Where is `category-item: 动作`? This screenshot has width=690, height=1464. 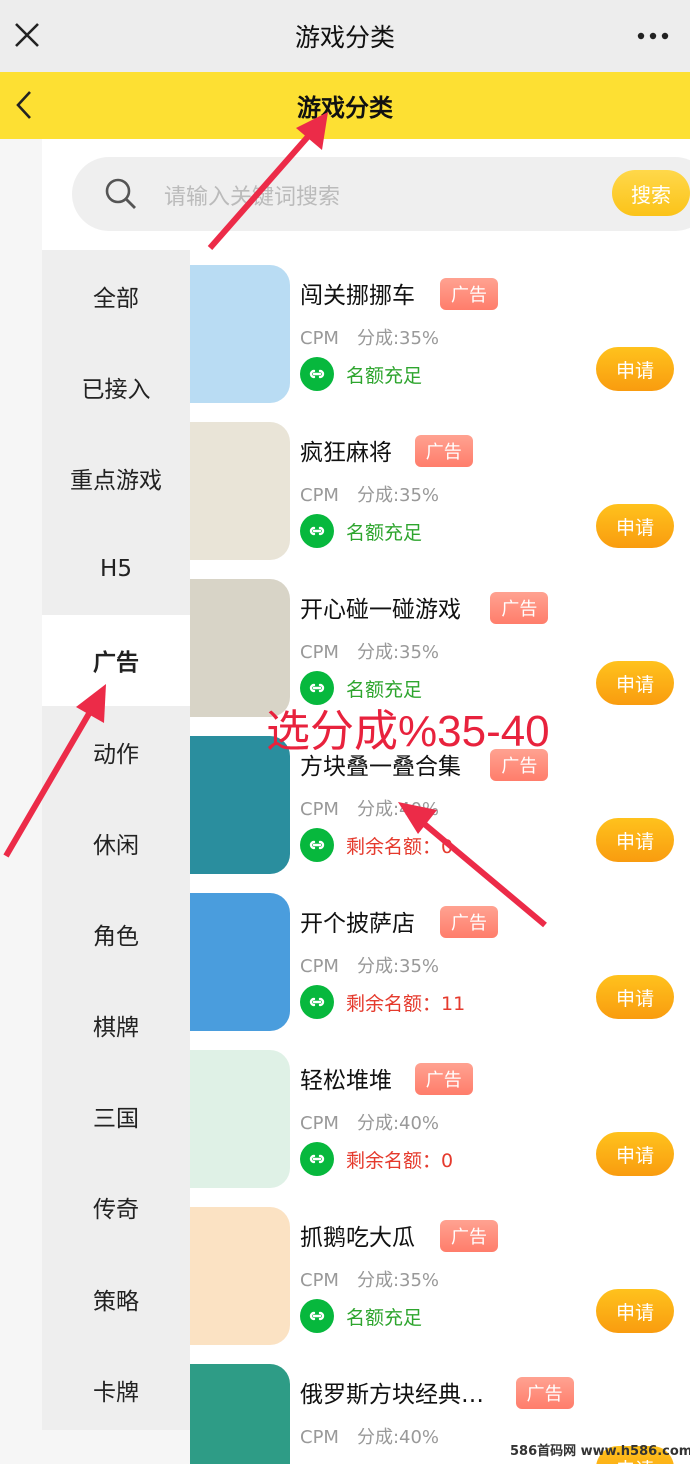 category-item: 动作 is located at coordinates (116, 751).